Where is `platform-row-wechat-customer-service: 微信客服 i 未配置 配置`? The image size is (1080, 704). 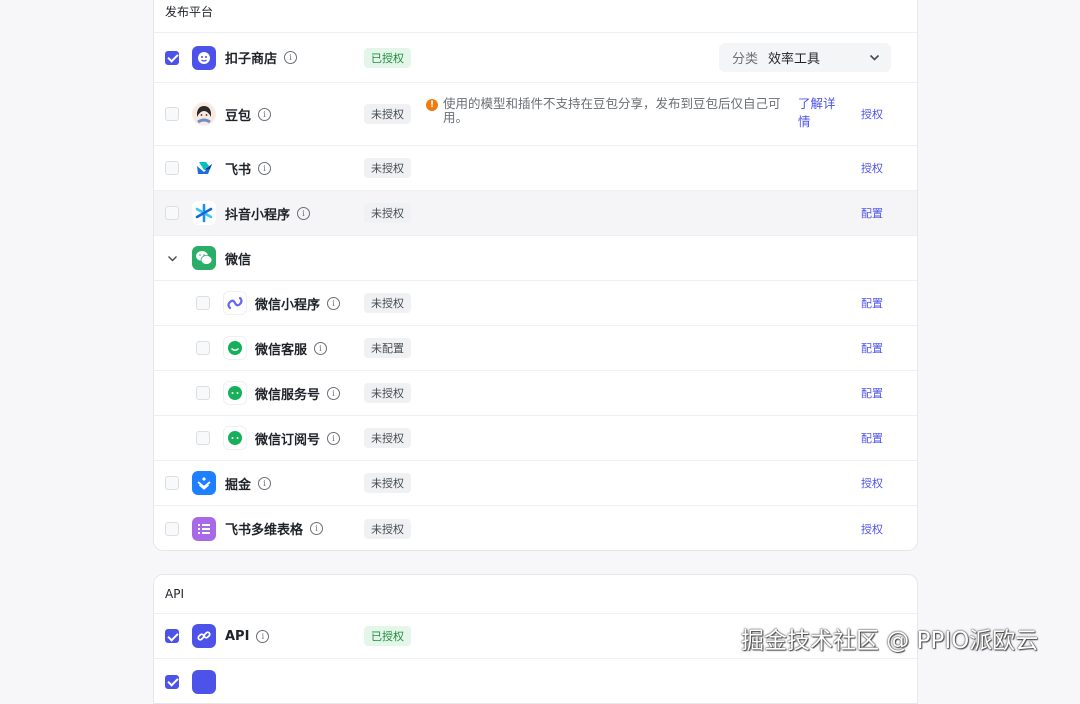 platform-row-wechat-customer-service: 微信客服 i 未配置 配置 is located at coordinates (535, 348).